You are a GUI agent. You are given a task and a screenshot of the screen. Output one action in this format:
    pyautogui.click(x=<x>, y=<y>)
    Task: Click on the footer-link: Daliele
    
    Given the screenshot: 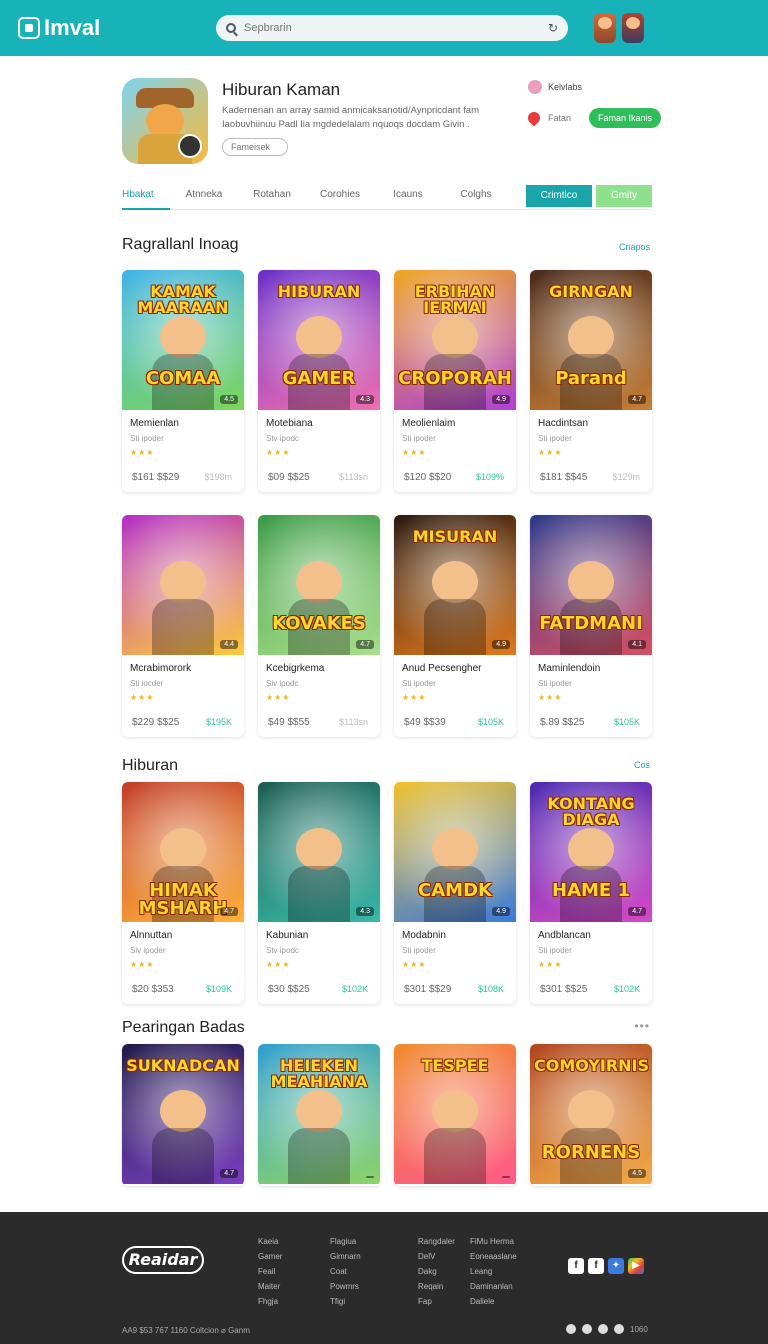 What is the action you would take?
    pyautogui.click(x=493, y=1301)
    